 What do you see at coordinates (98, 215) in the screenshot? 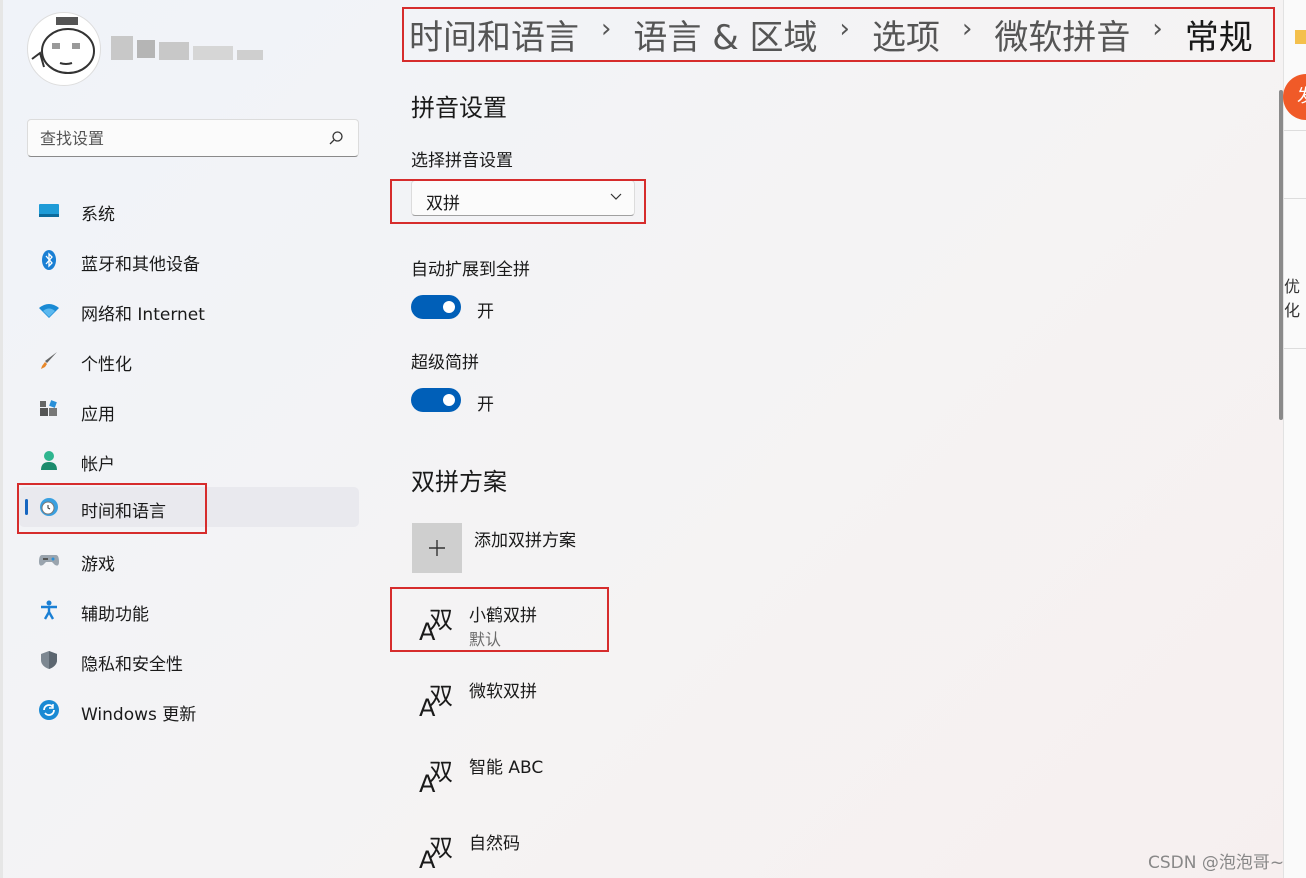
I see `nav-label: 系统` at bounding box center [98, 215].